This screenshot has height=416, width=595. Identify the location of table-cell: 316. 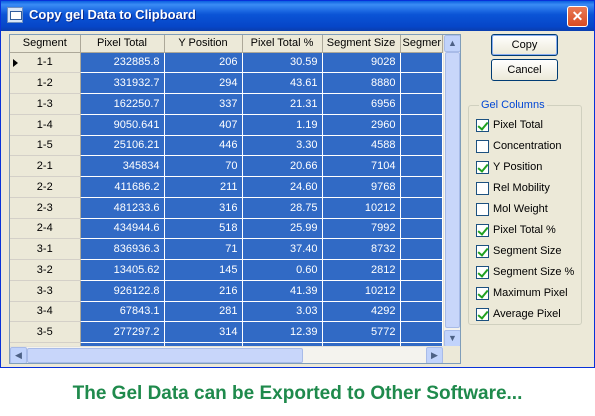
(203, 208).